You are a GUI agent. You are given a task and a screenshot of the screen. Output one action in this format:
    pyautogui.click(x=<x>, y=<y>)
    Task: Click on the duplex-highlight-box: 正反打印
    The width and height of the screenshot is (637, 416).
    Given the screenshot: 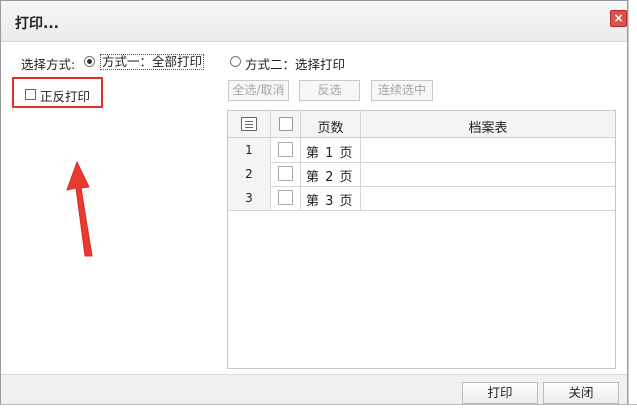 What is the action you would take?
    pyautogui.click(x=57, y=92)
    